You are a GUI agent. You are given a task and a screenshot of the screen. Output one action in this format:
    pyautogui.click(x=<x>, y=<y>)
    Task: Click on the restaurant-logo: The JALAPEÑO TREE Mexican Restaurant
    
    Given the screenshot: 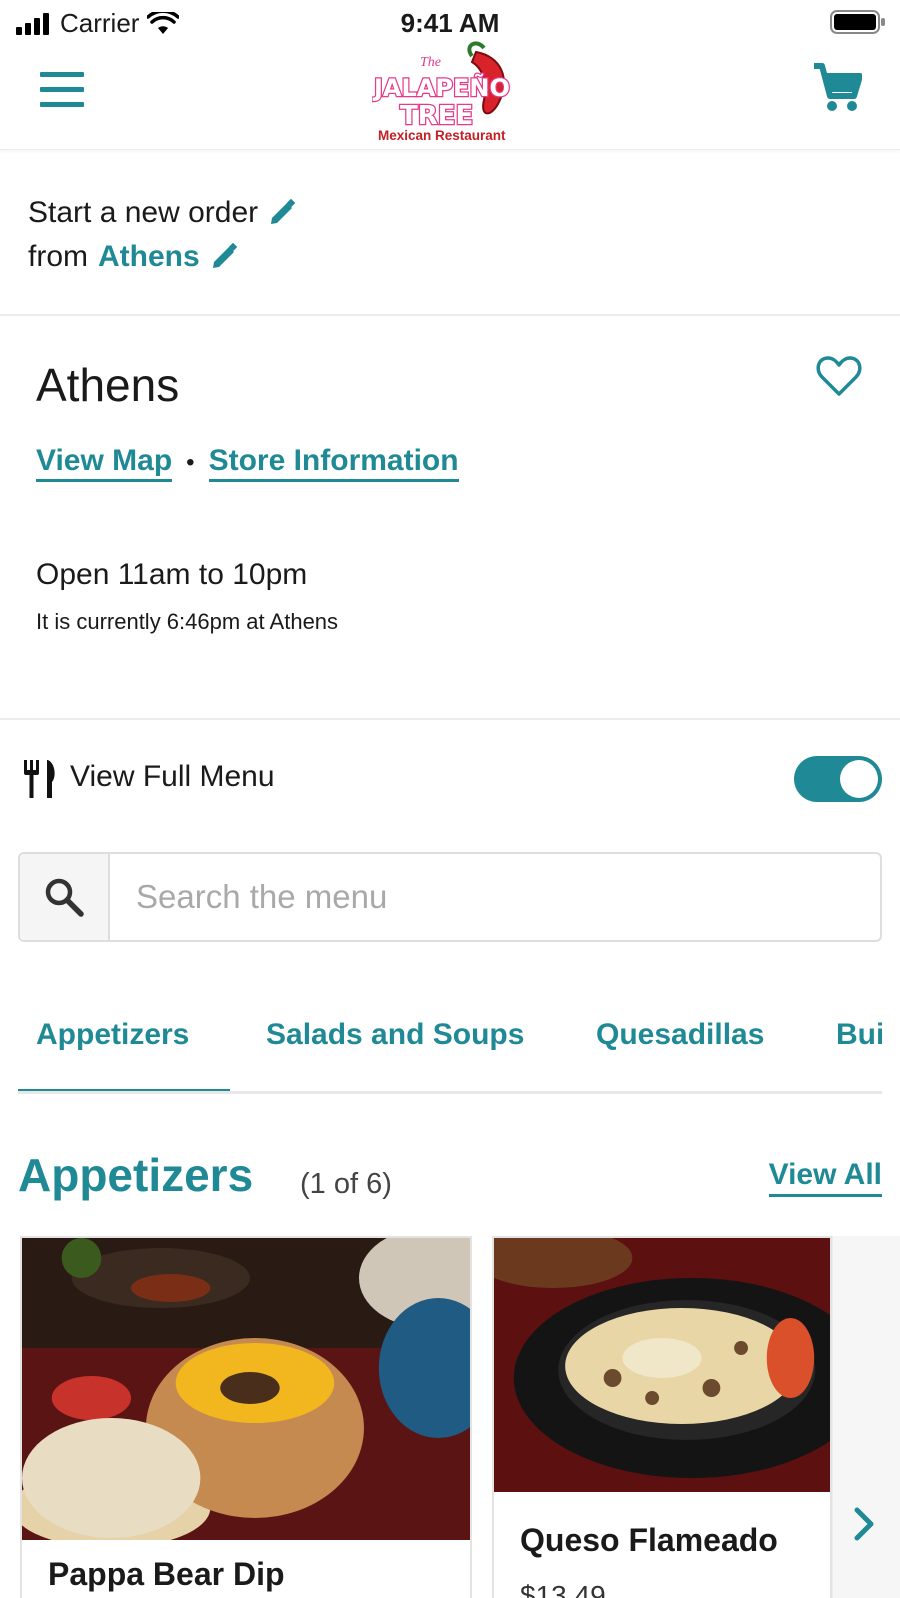 What is the action you would take?
    pyautogui.click(x=449, y=91)
    